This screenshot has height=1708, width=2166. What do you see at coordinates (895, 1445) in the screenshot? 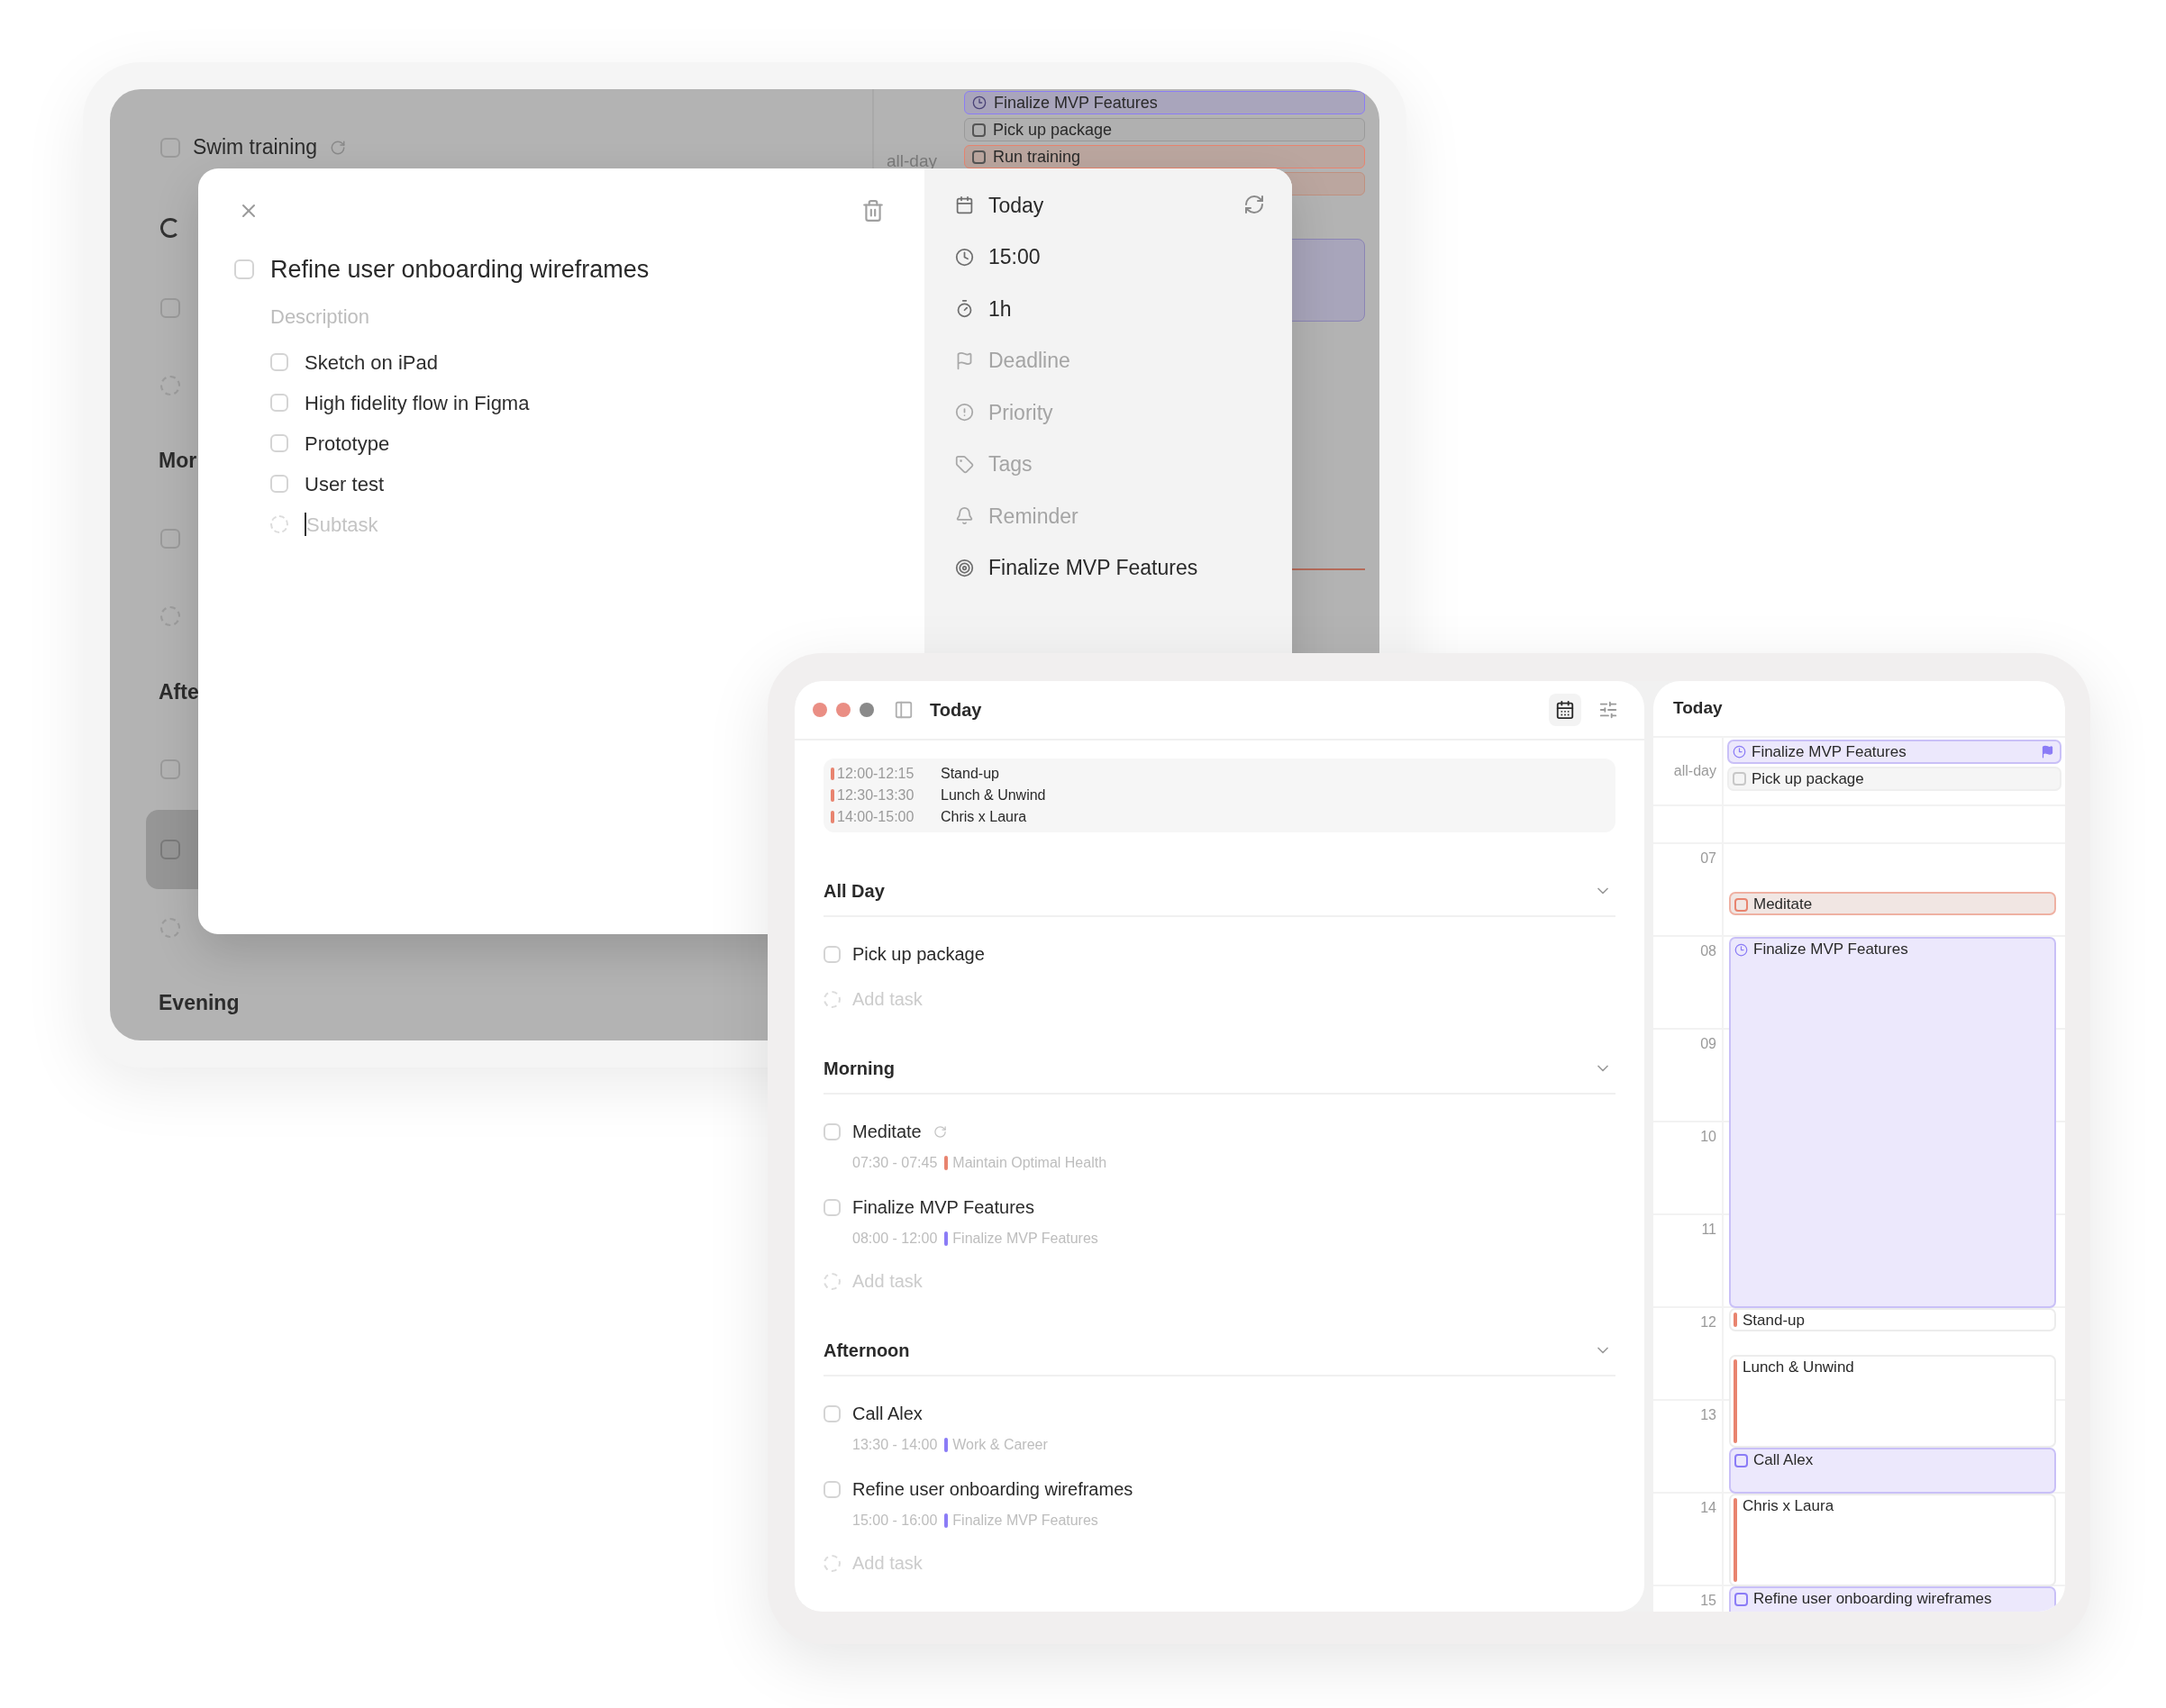
I see `task-time: 13:30 - 14:00` at bounding box center [895, 1445].